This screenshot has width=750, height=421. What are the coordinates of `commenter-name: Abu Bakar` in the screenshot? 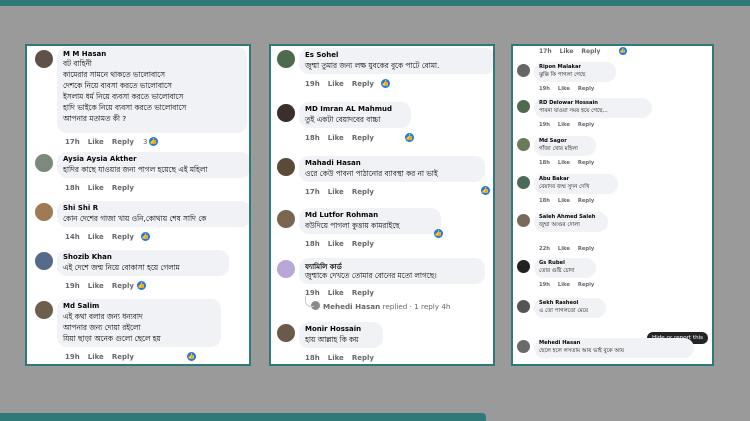 It's located at (554, 179).